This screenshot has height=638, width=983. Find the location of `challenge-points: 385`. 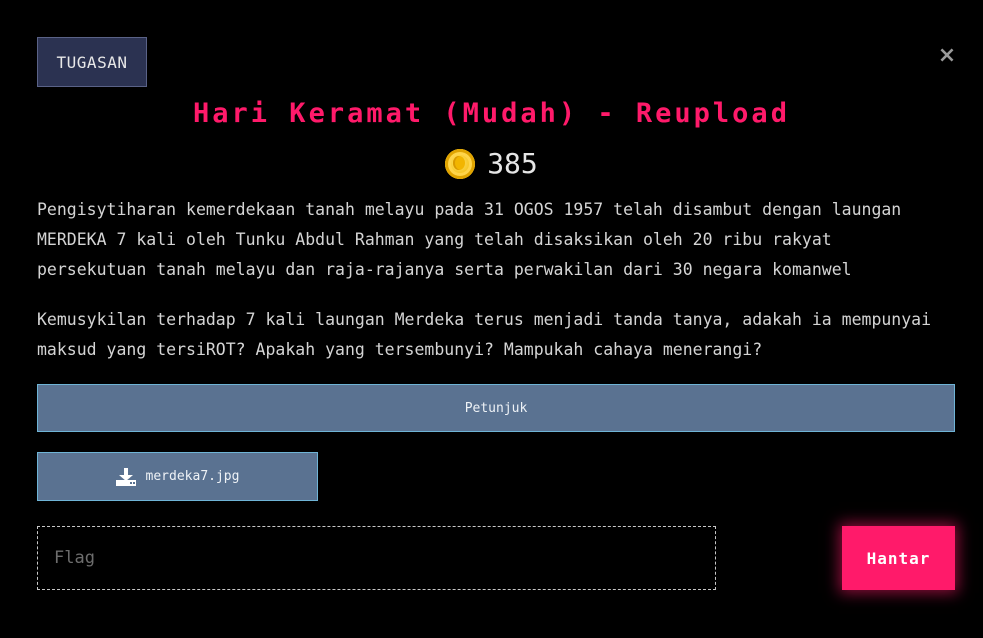

challenge-points: 385 is located at coordinates (491, 163).